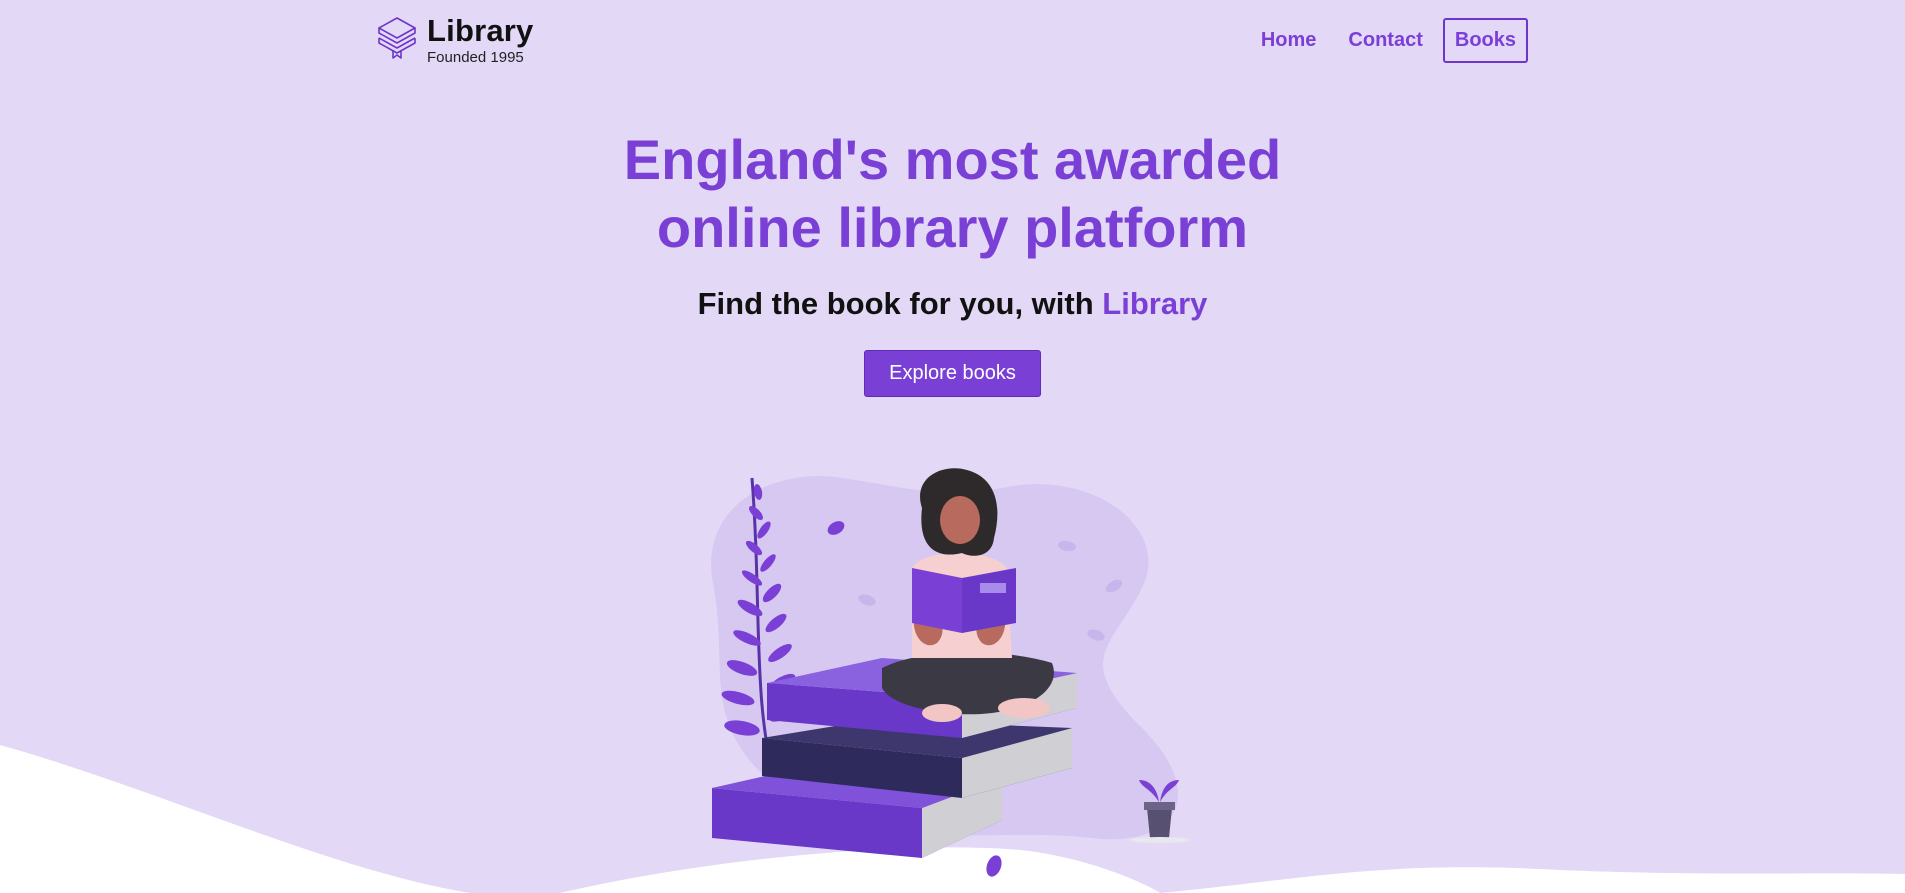 This screenshot has width=1905, height=893. Describe the element at coordinates (950, 672) in the screenshot. I see `woman-reading-on-books-illustration` at that location.